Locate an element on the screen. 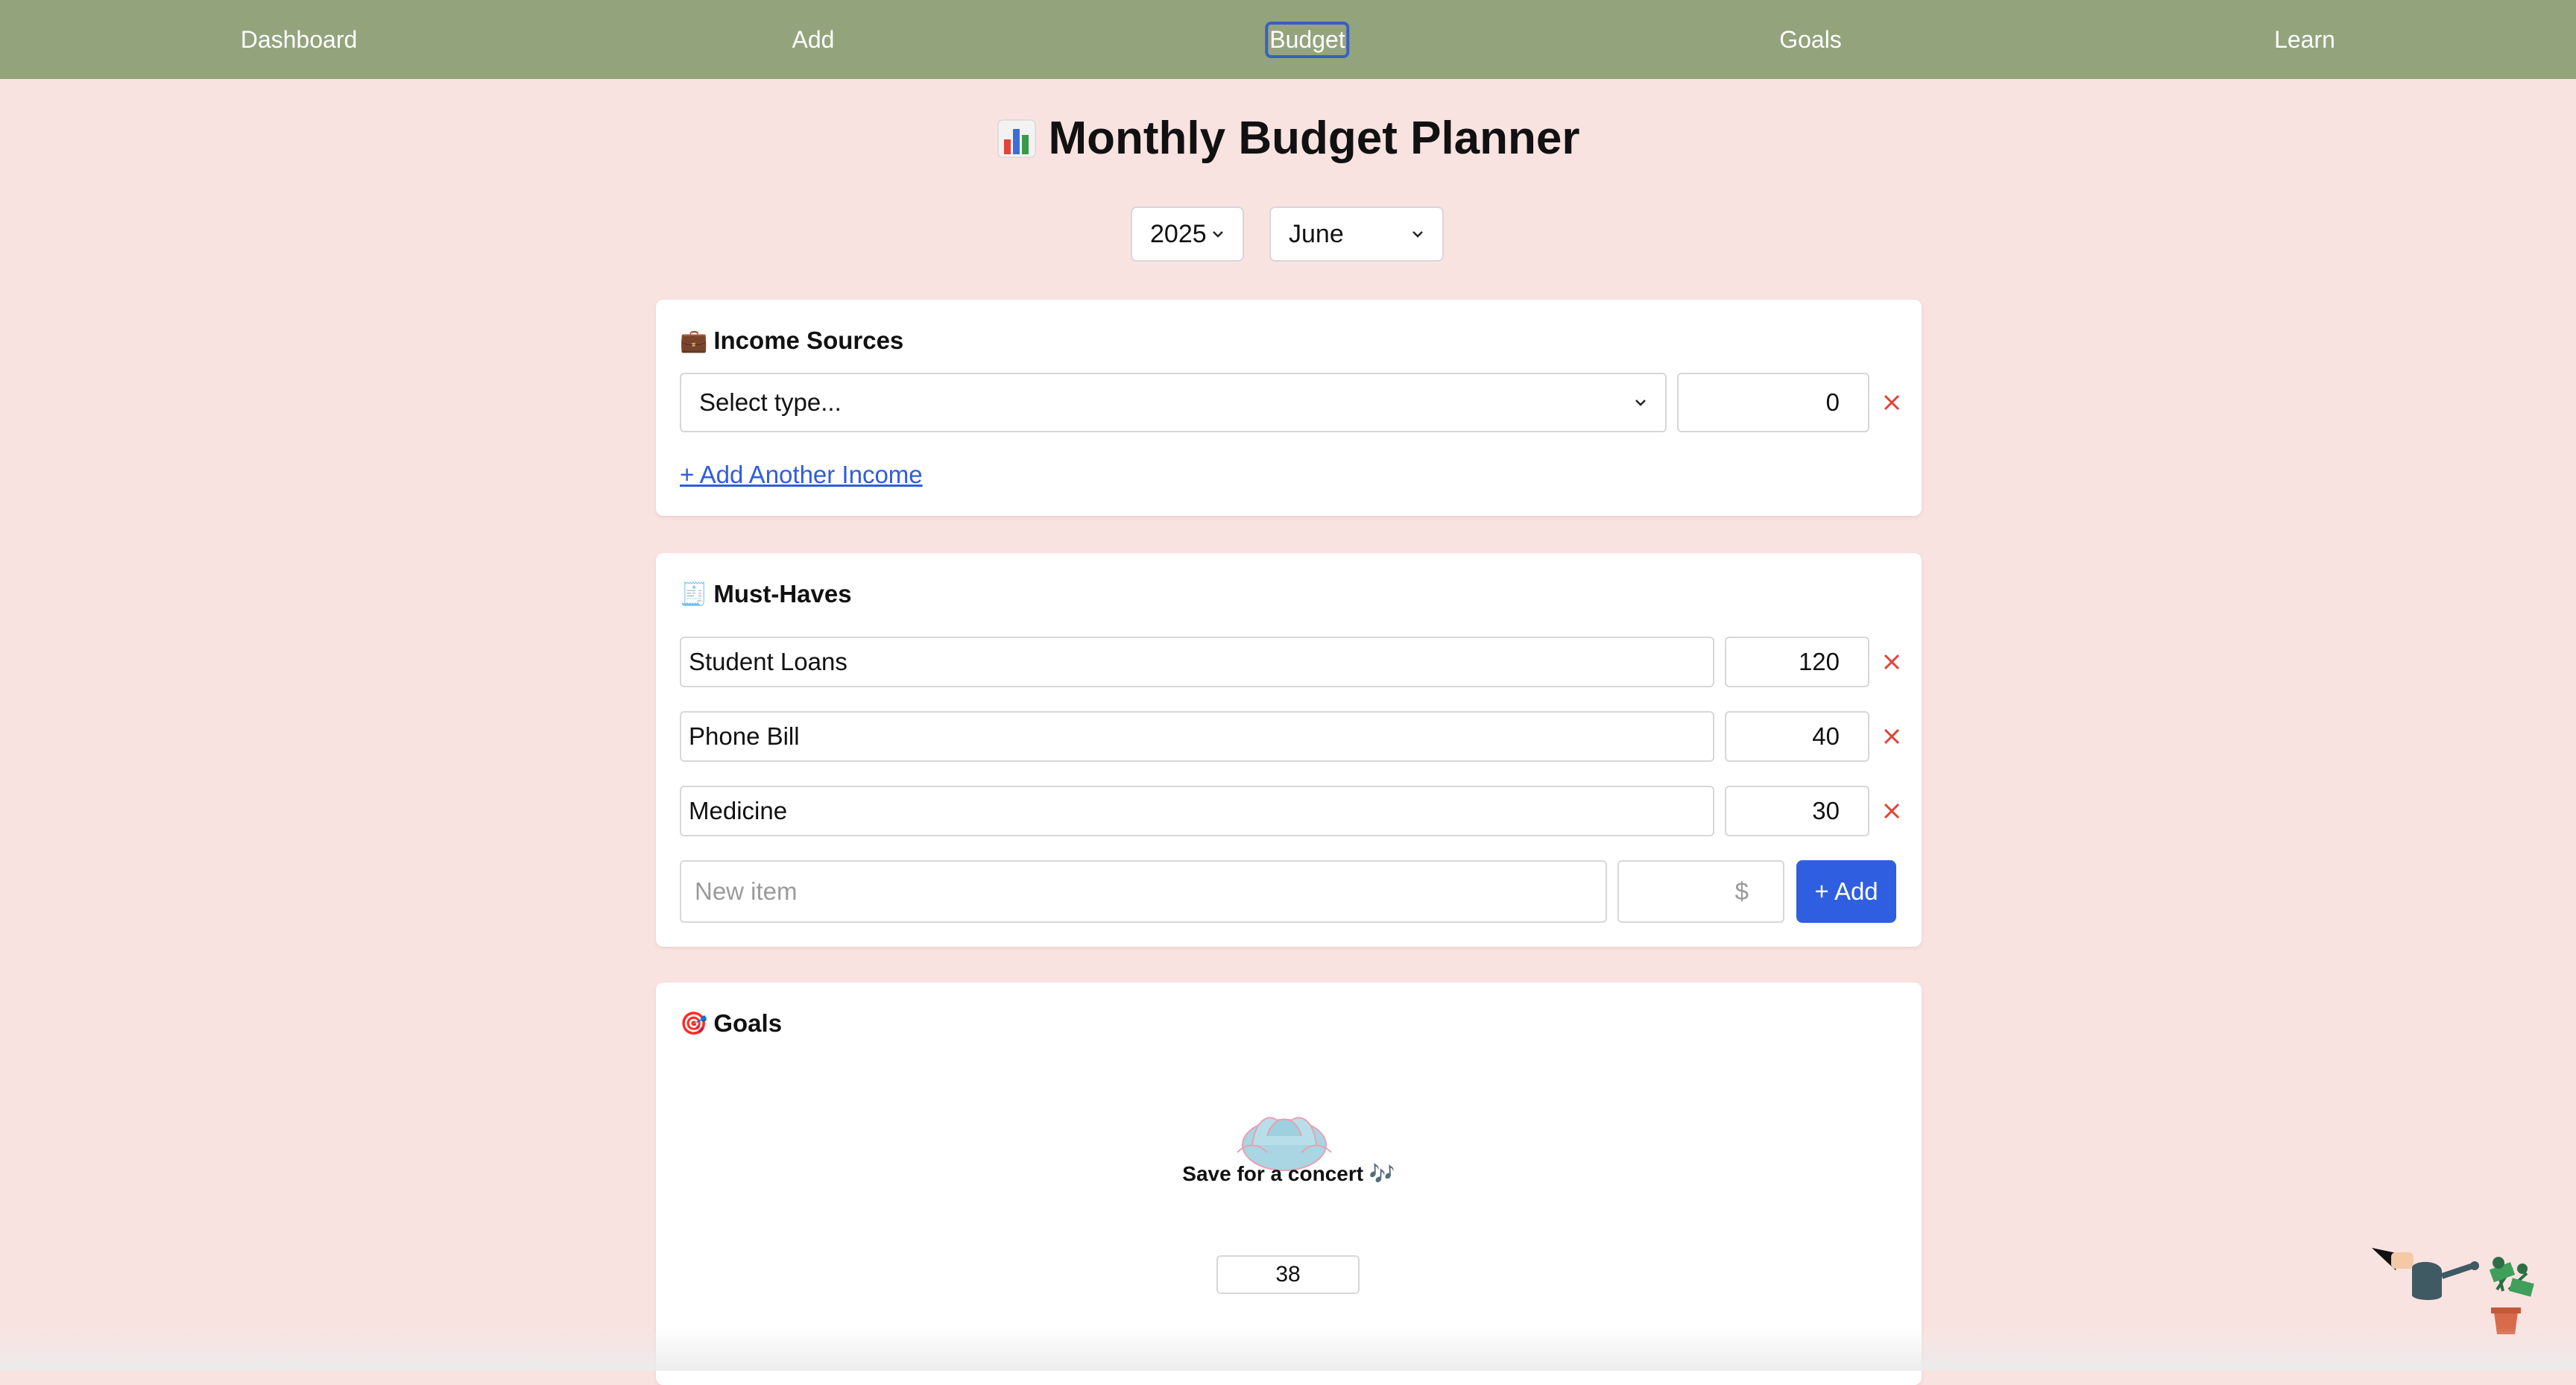  top-nav: Dashboard Add Budget Goals Learn is located at coordinates (1288, 39).